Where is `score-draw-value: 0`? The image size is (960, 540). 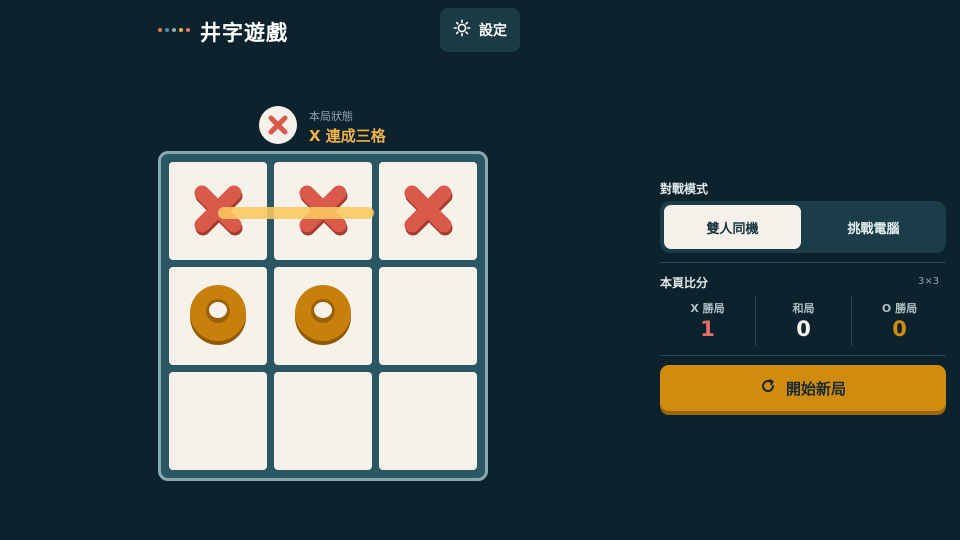
score-draw-value: 0 is located at coordinates (803, 329).